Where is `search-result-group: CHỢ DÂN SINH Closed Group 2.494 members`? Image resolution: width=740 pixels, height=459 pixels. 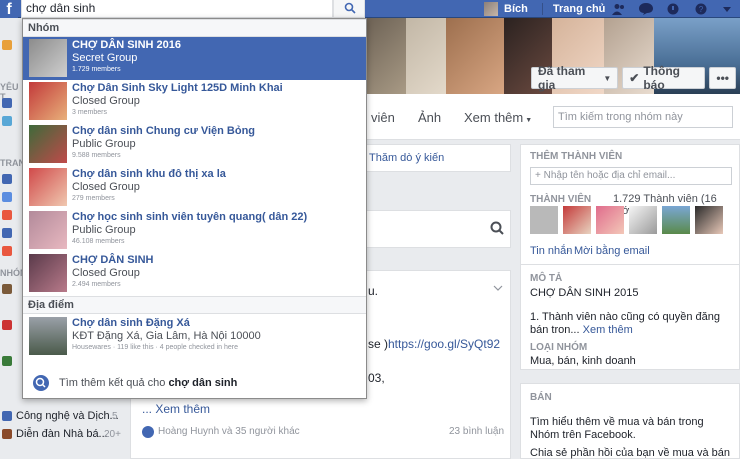 search-result-group: CHỢ DÂN SINH Closed Group 2.494 members is located at coordinates (194, 273).